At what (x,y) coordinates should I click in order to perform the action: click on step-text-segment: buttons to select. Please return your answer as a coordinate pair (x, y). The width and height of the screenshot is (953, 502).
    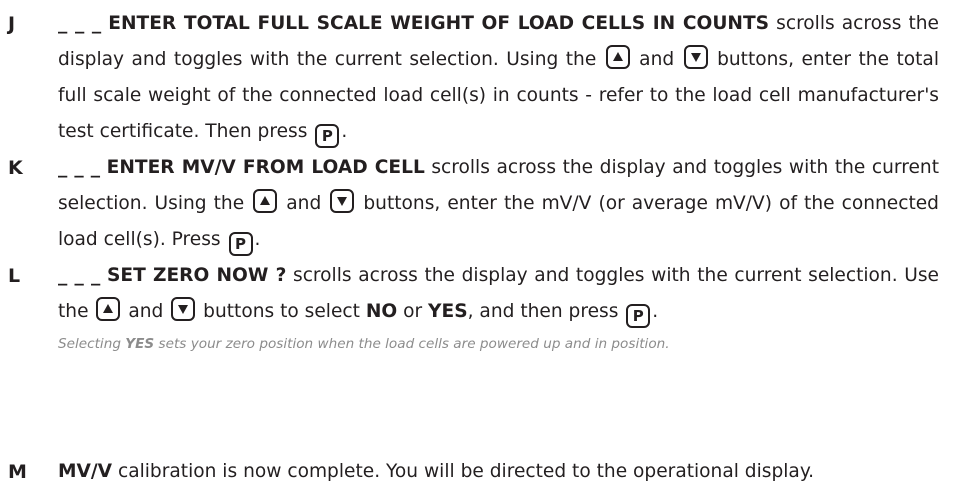
    Looking at the image, I should click on (281, 311).